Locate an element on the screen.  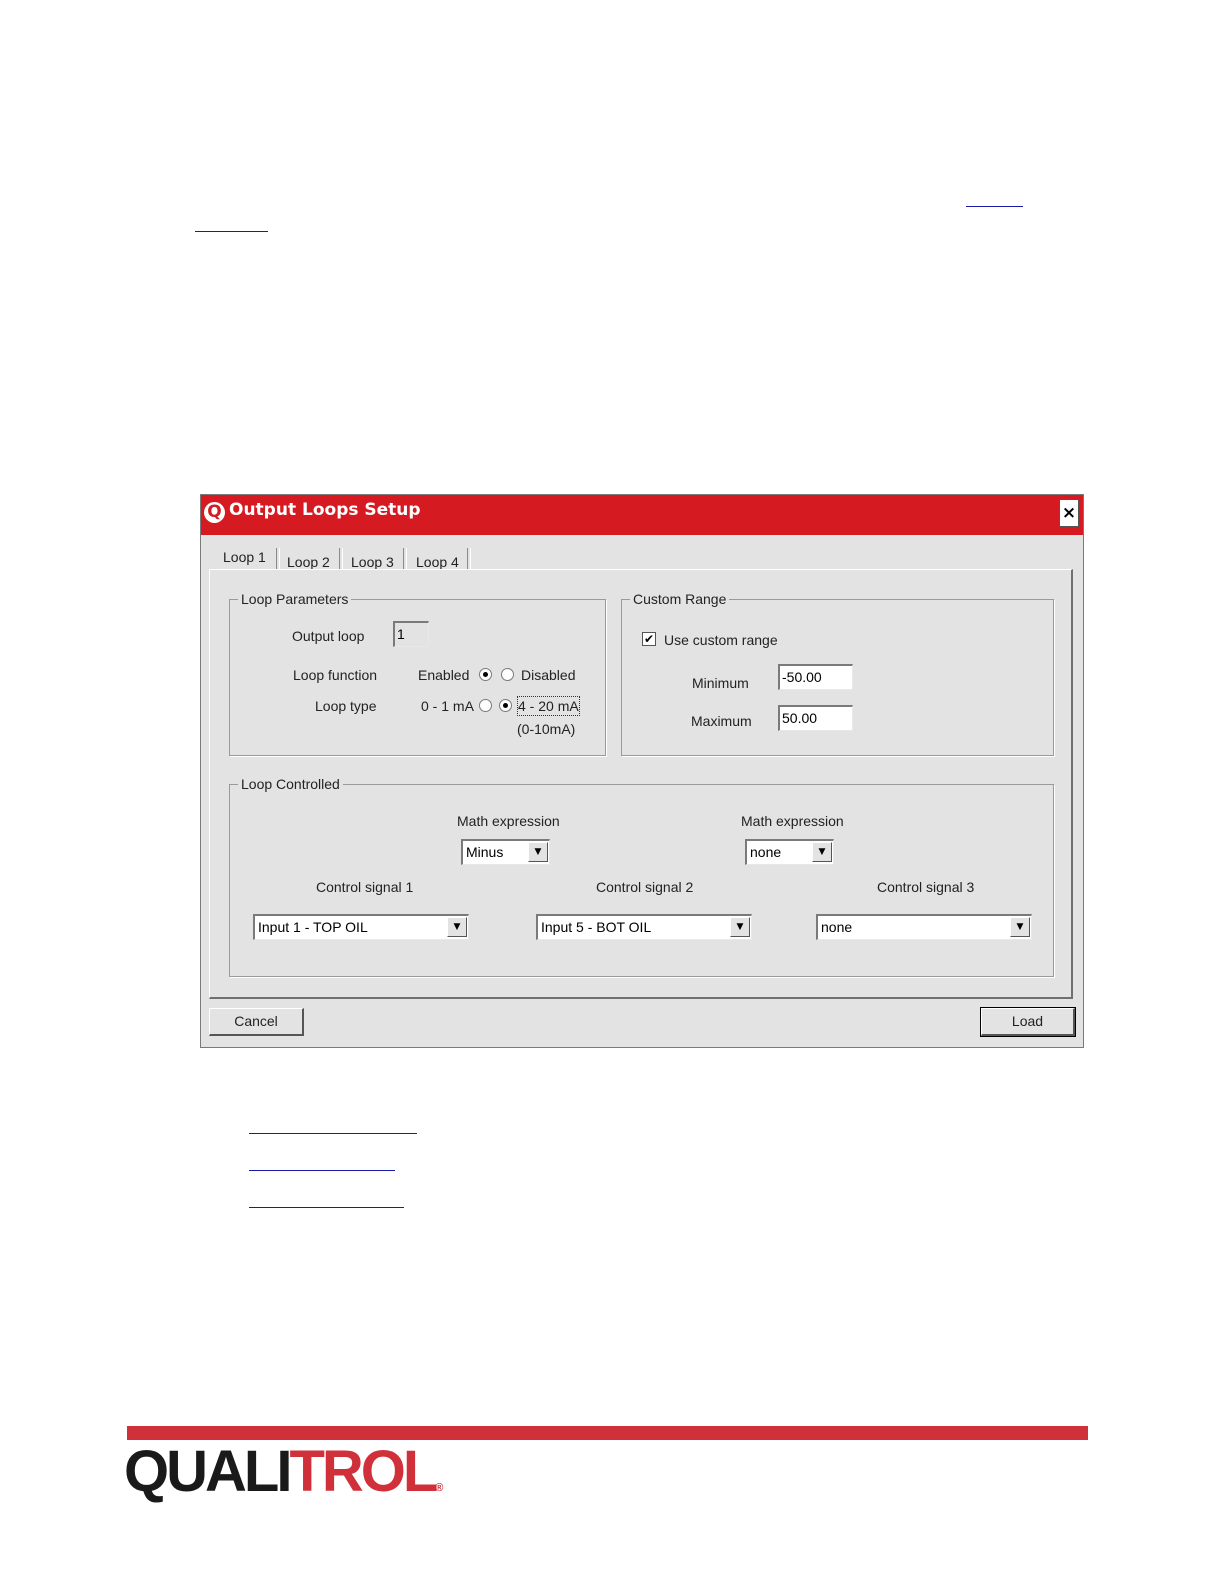
type-0-1-label: 0 - 1 mA is located at coordinates (447, 706).